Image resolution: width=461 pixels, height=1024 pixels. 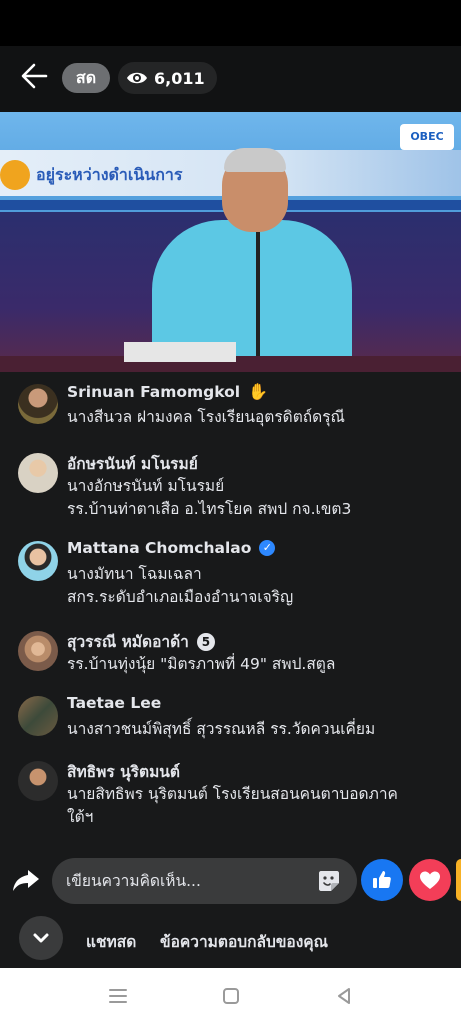 I want to click on menu-icon, so click(x=118, y=996).